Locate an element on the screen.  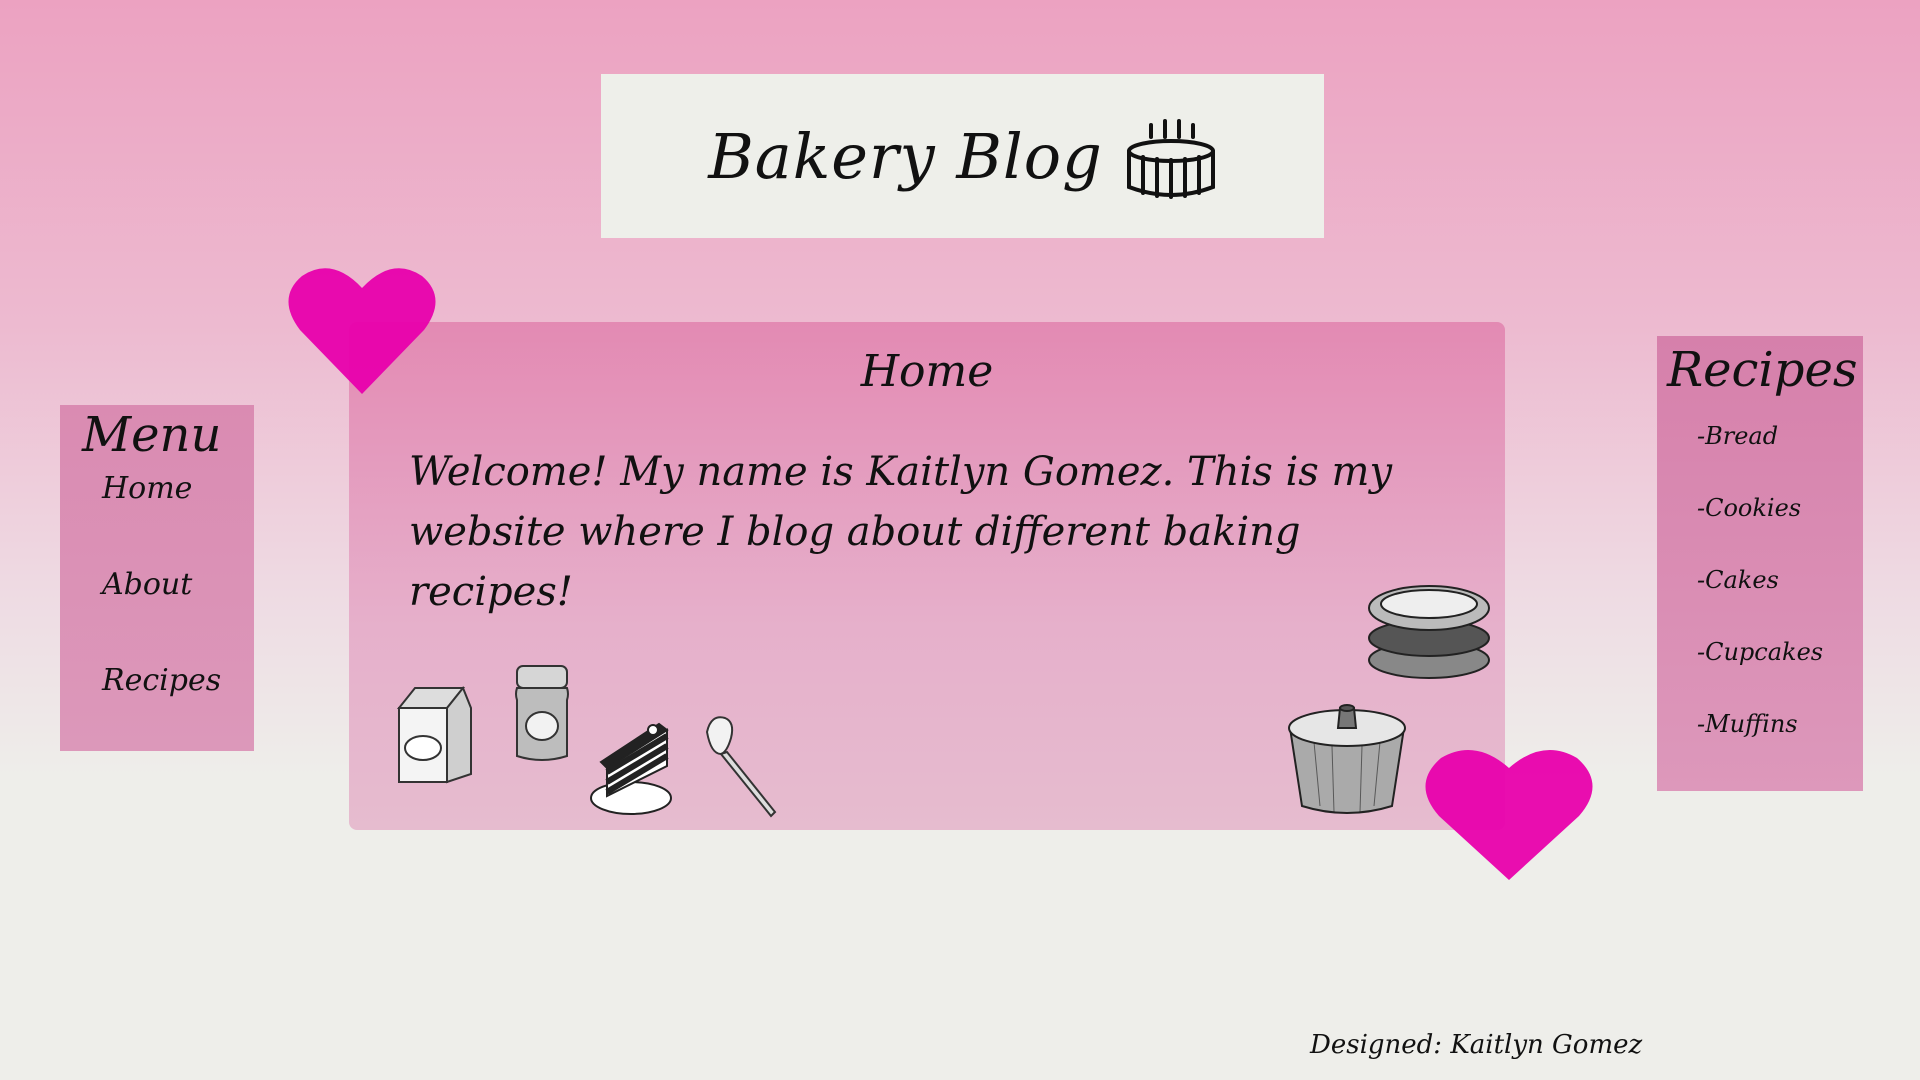
spatula-icon is located at coordinates (741, 767).